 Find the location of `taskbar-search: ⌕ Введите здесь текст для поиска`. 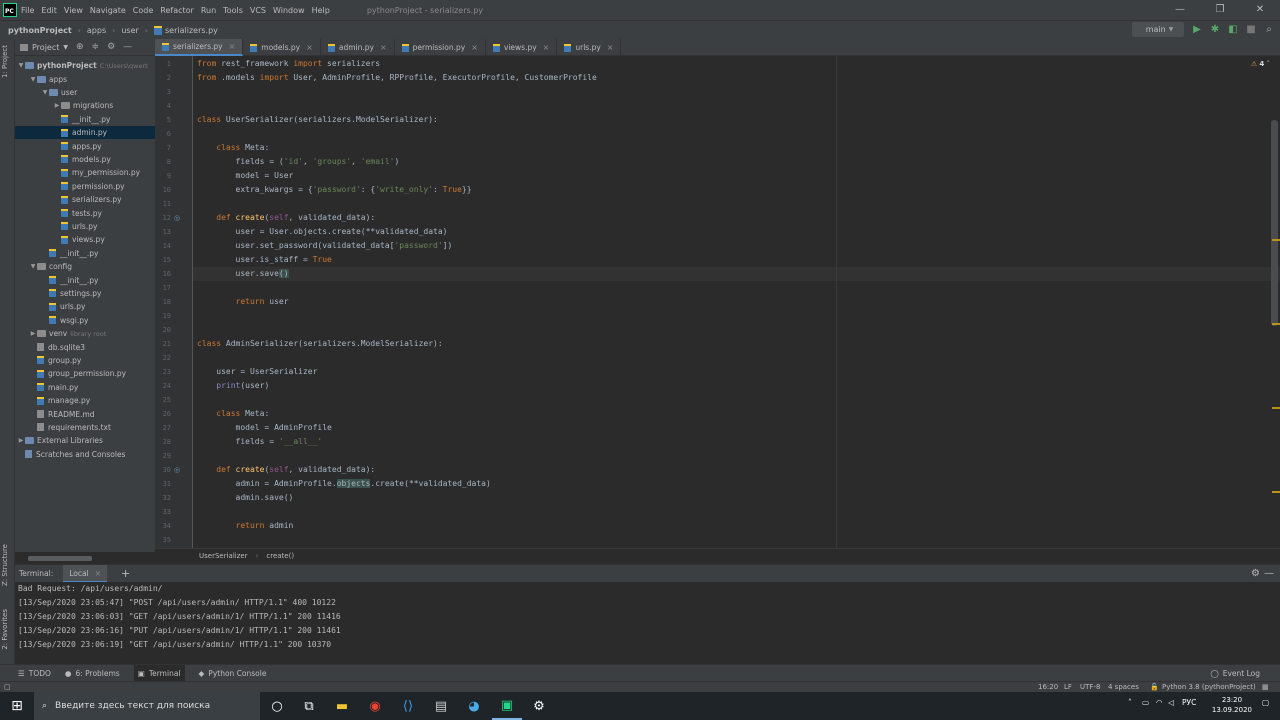

taskbar-search: ⌕ Введите здесь текст для поиска is located at coordinates (147, 706).